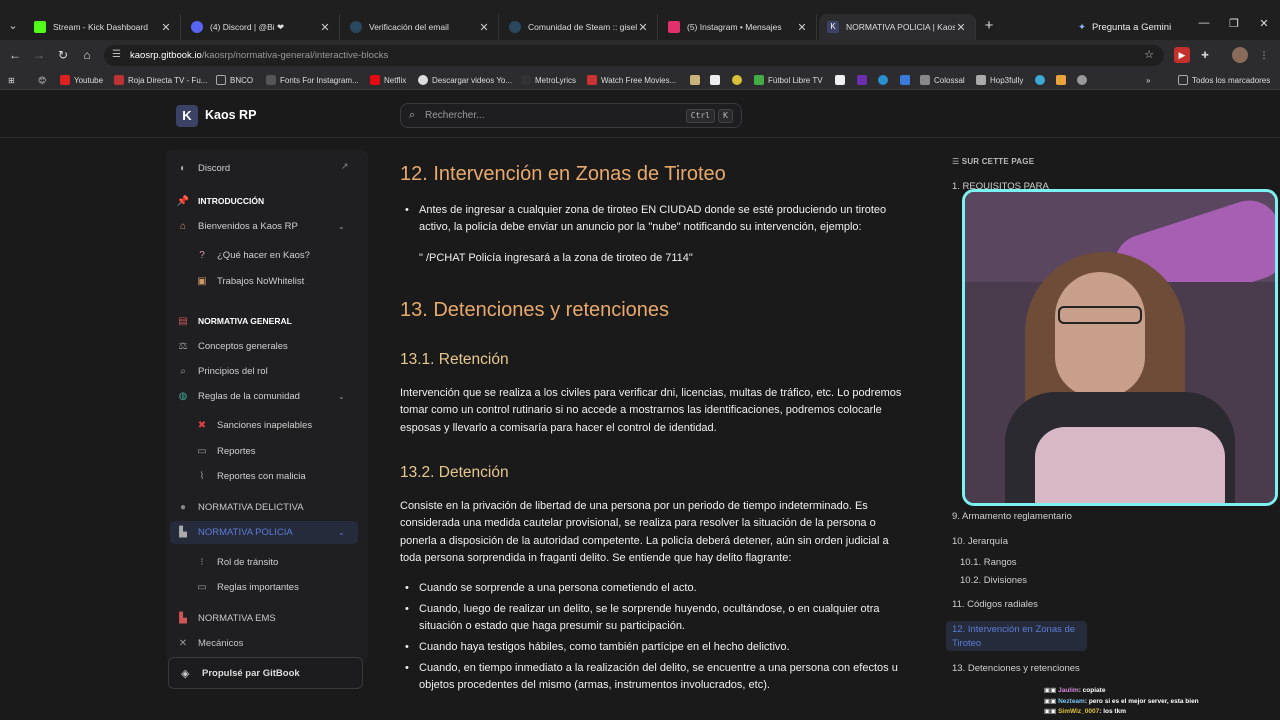  Describe the element at coordinates (183, 532) in the screenshot. I see `police-car-icon: ▙` at that location.